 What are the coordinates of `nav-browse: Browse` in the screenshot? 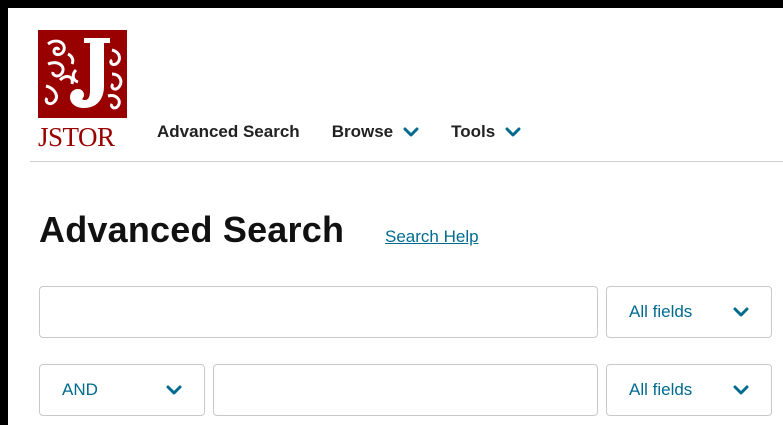 It's located at (375, 132).